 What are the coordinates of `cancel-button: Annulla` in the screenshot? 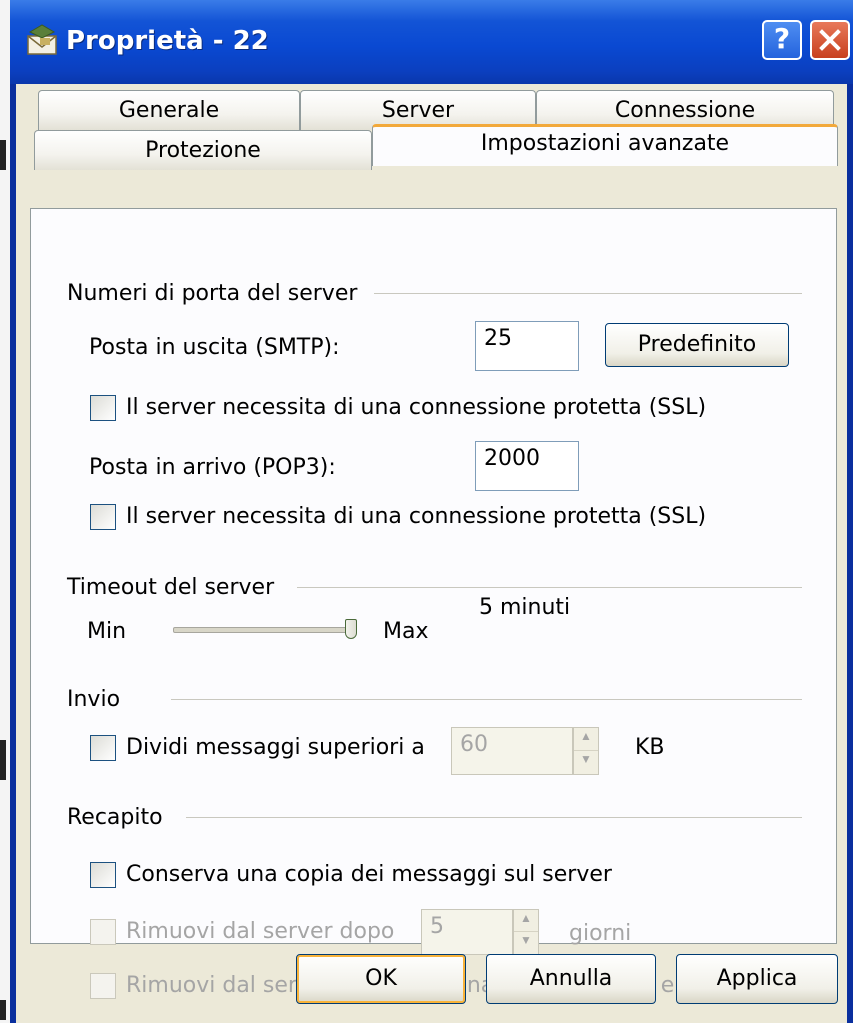 It's located at (571, 979).